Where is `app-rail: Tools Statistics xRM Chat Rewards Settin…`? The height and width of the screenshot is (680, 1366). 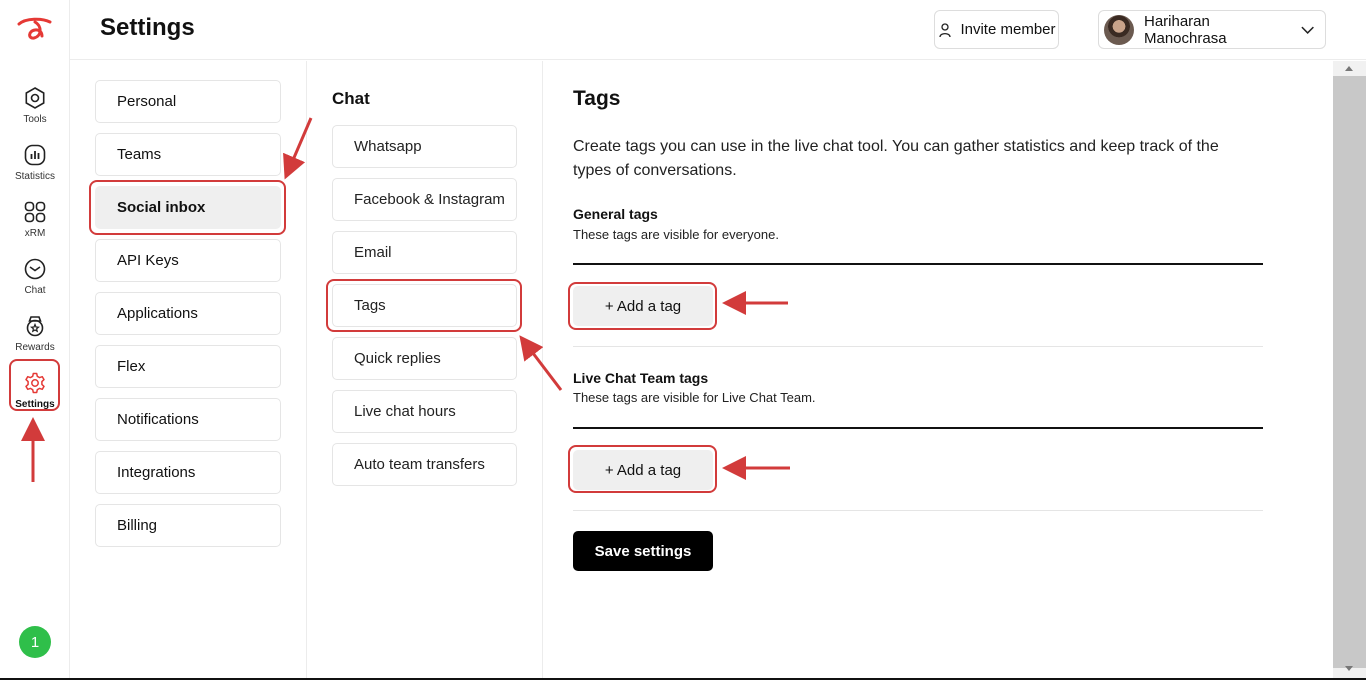 app-rail: Tools Statistics xRM Chat Rewards Settin… is located at coordinates (35, 340).